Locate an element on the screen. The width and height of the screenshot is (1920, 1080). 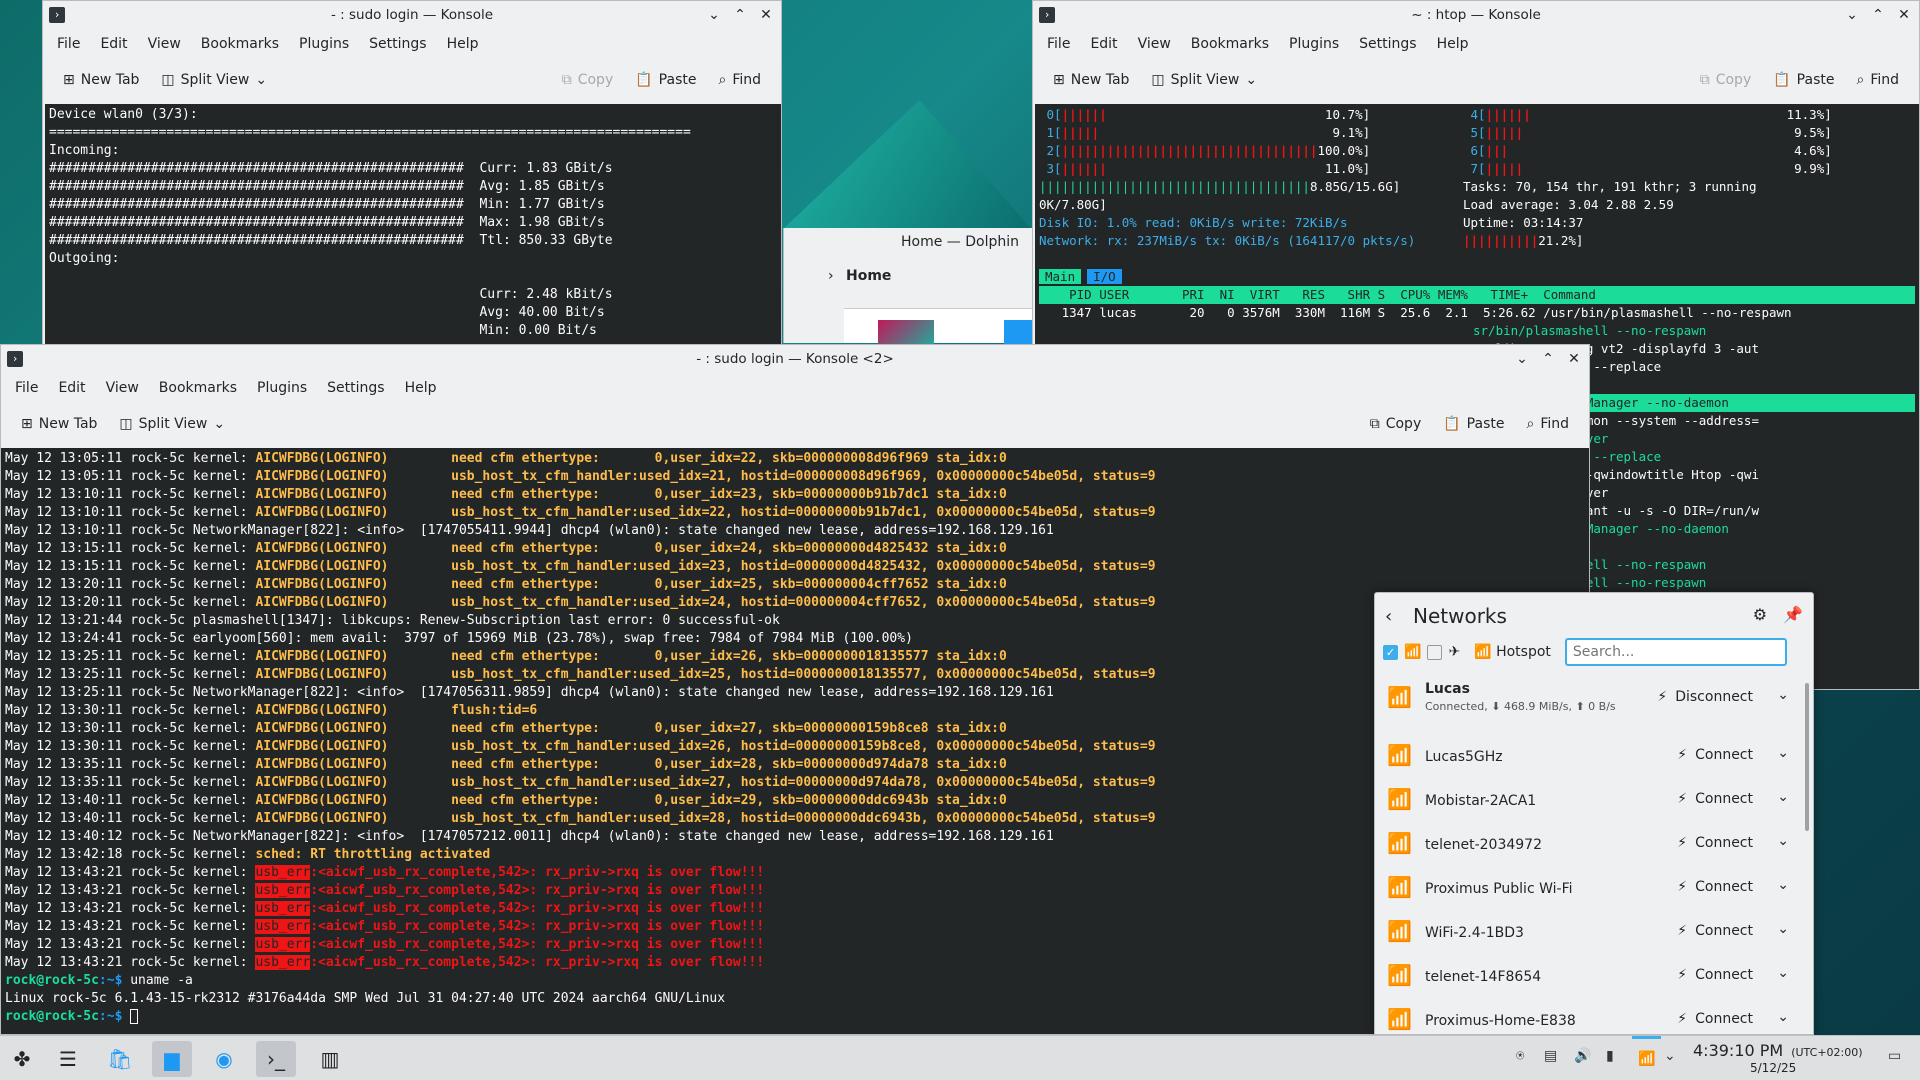
chromium-taskbar-icon: ◉ is located at coordinates (224, 1059).